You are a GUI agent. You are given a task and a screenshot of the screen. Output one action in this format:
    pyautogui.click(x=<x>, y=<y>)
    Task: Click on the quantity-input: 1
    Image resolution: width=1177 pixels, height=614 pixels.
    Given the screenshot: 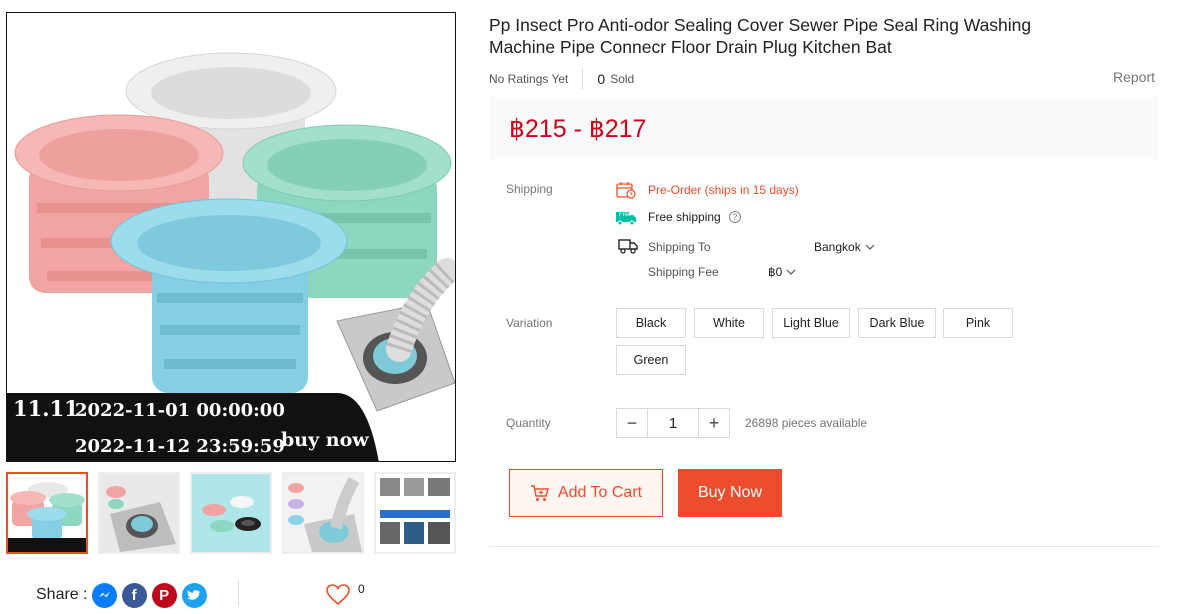 What is the action you would take?
    pyautogui.click(x=673, y=423)
    